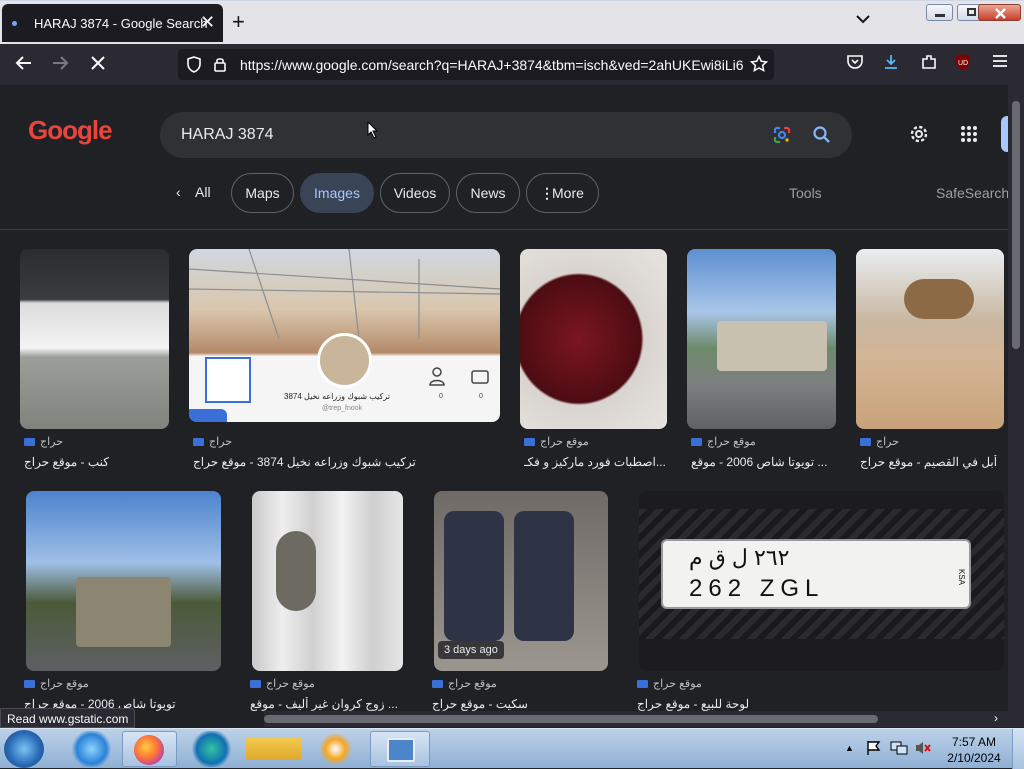 The width and height of the screenshot is (1024, 769). I want to click on result-thumbnail: 3 days ago, so click(521, 581).